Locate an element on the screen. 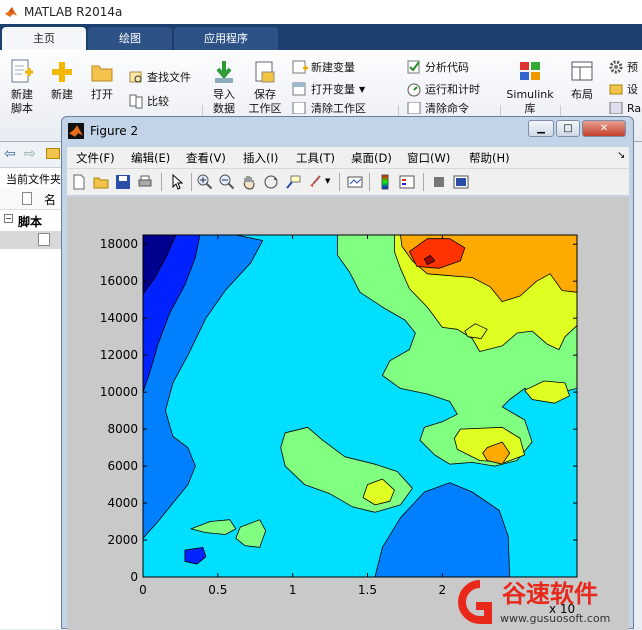 The width and height of the screenshot is (642, 630). analyze-code-button: 分析代码 is located at coordinates (437, 67).